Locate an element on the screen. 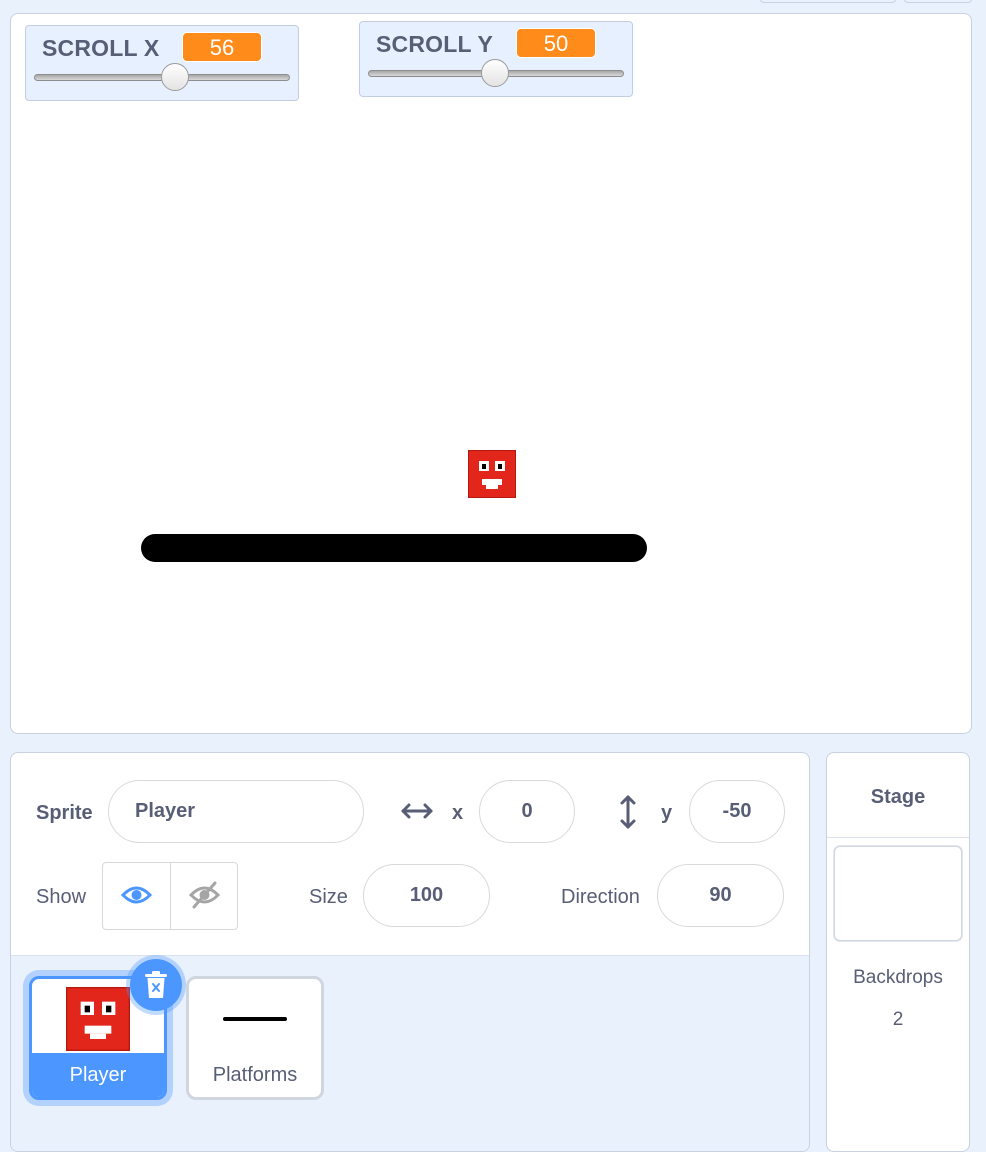 The width and height of the screenshot is (986, 1152). sprite-tile-name: Player is located at coordinates (98, 1075).